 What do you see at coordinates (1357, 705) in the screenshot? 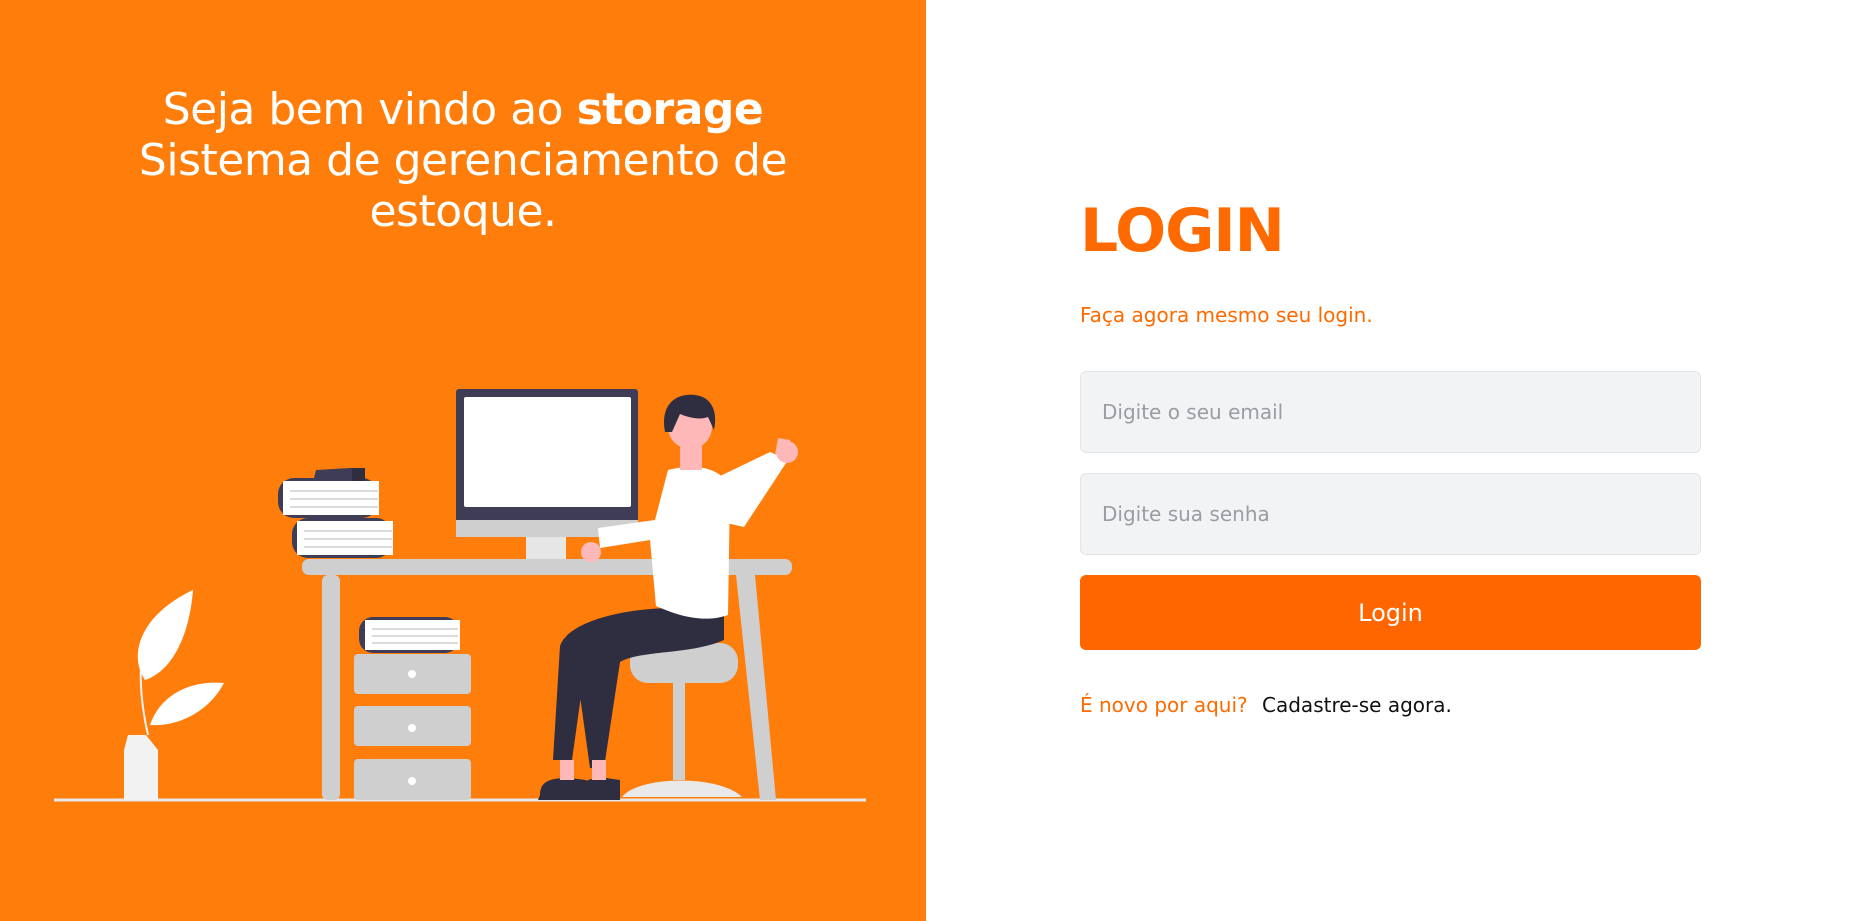
I see `signup-link: Cadastre-se agora.` at bounding box center [1357, 705].